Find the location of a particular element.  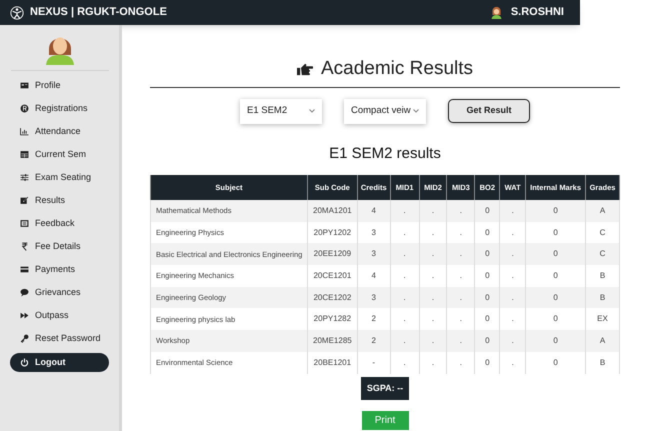

rupee-icon is located at coordinates (24, 246).